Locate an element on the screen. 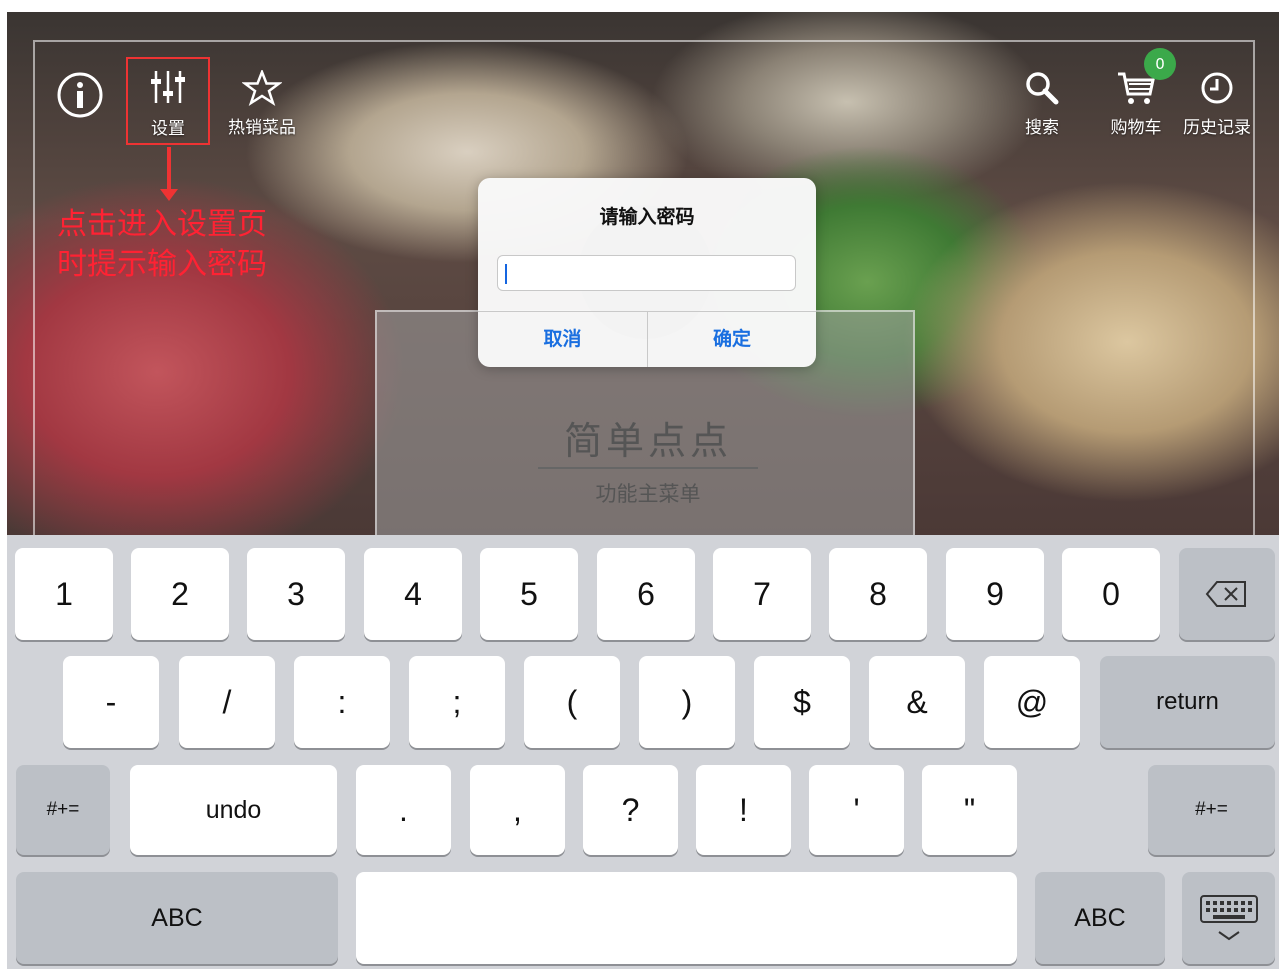 This screenshot has width=1279, height=969. dismiss-keyboard-key is located at coordinates (1228, 918).